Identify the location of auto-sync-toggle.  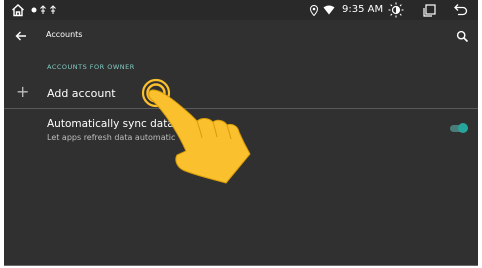
(458, 128).